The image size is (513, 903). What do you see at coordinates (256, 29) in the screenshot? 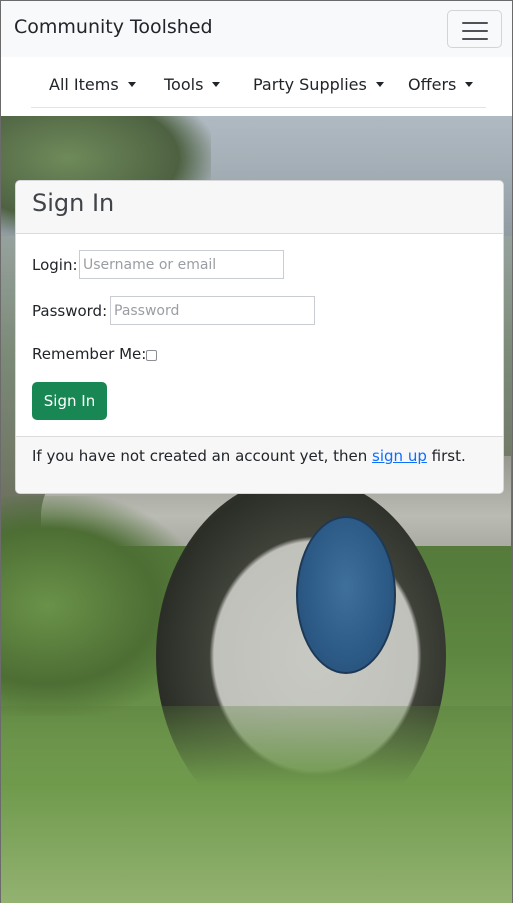
I see `navbar: Community Toolshed` at bounding box center [256, 29].